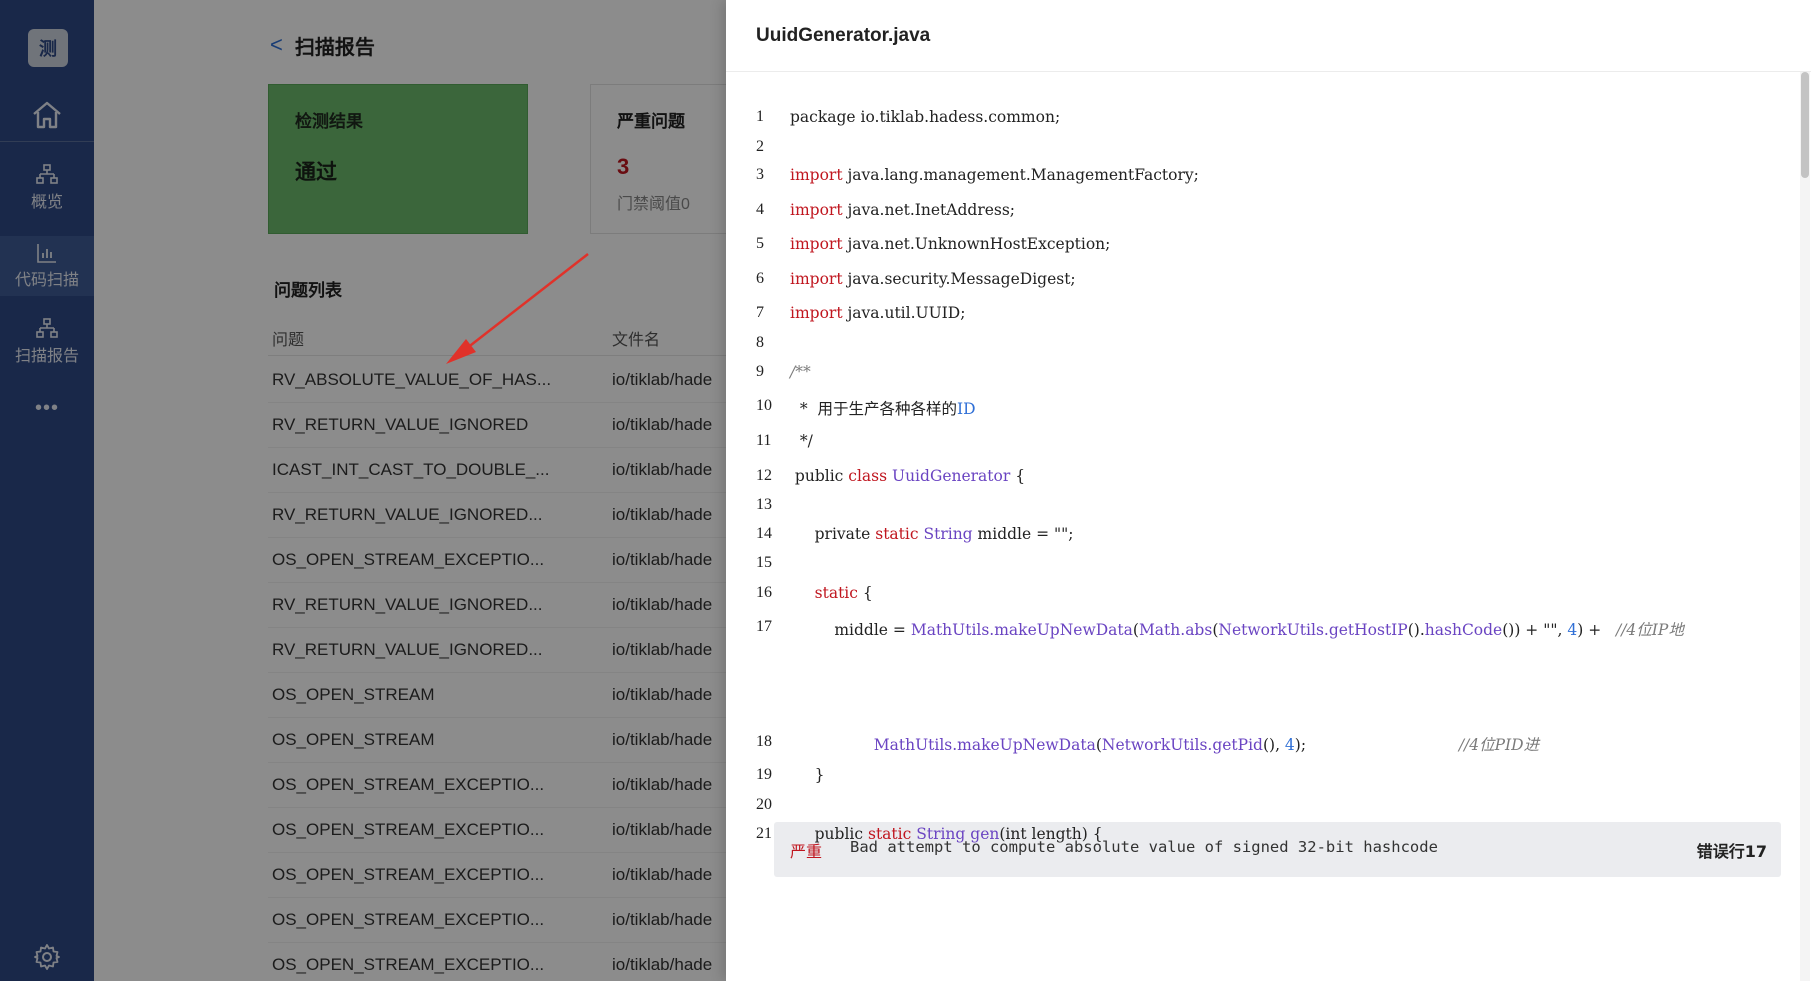  I want to click on code-text: import java.security.MessageDigest;, so click(933, 279).